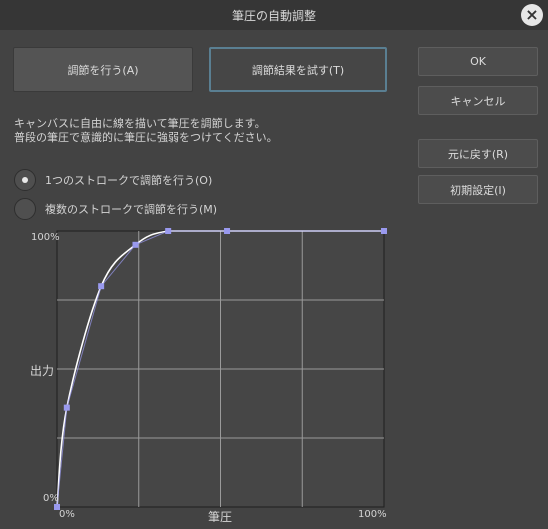  Describe the element at coordinates (220, 517) in the screenshot. I see `x-axis-title: 筆圧` at that location.